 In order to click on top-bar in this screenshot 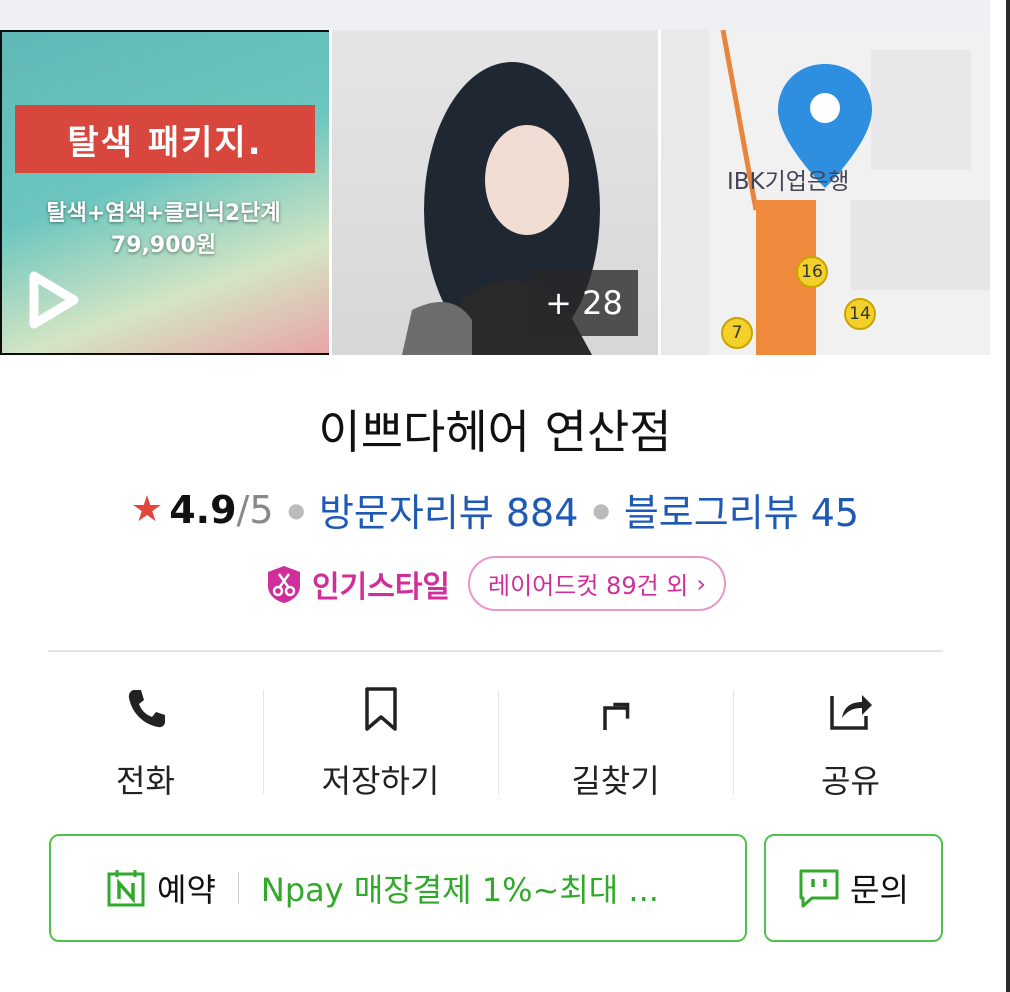, I will do `click(495, 15)`.